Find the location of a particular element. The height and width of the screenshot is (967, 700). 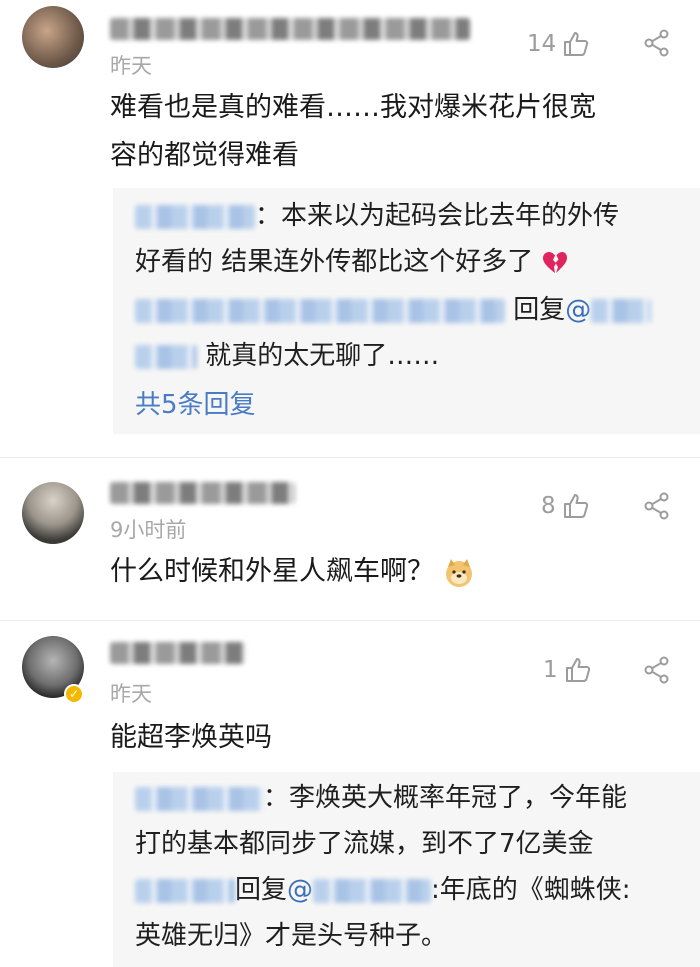

verified-badge-icon: ✓ is located at coordinates (74, 694).